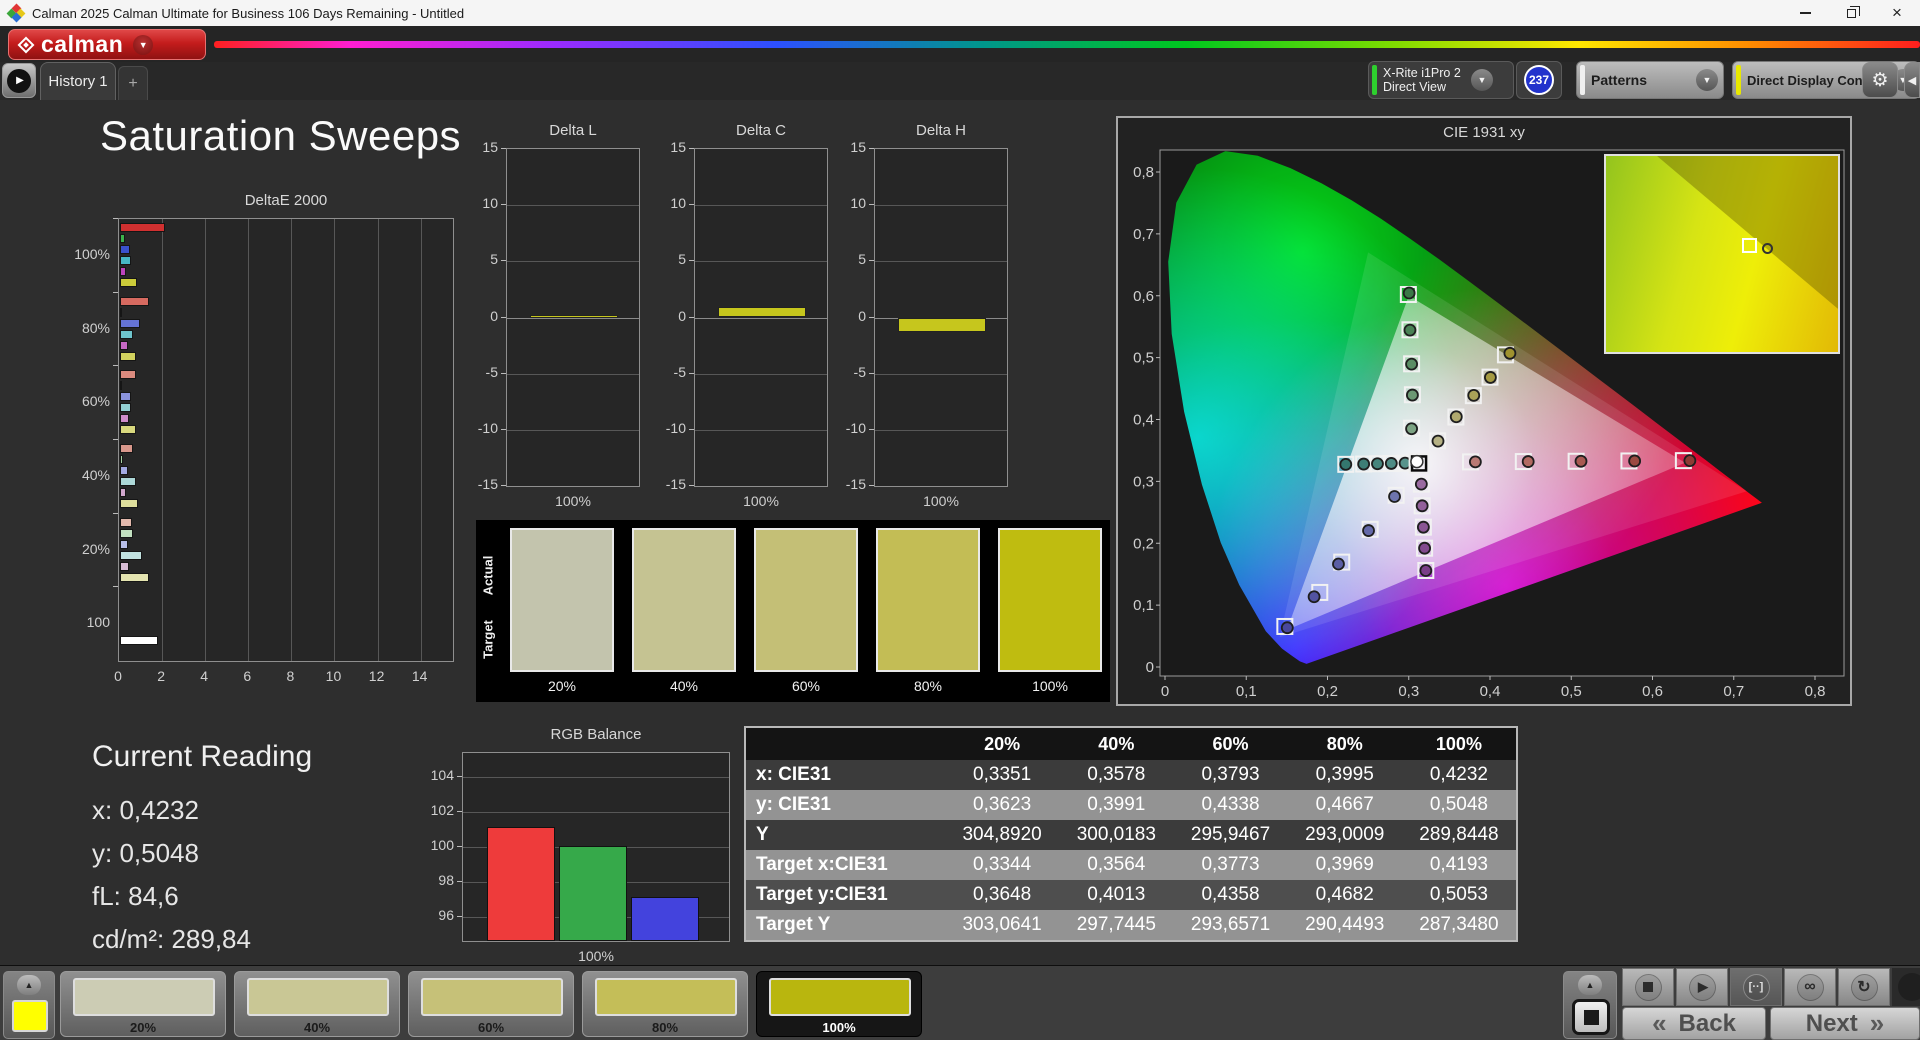 The width and height of the screenshot is (1920, 1040). What do you see at coordinates (1722, 254) in the screenshot?
I see `cie-zoom-inset` at bounding box center [1722, 254].